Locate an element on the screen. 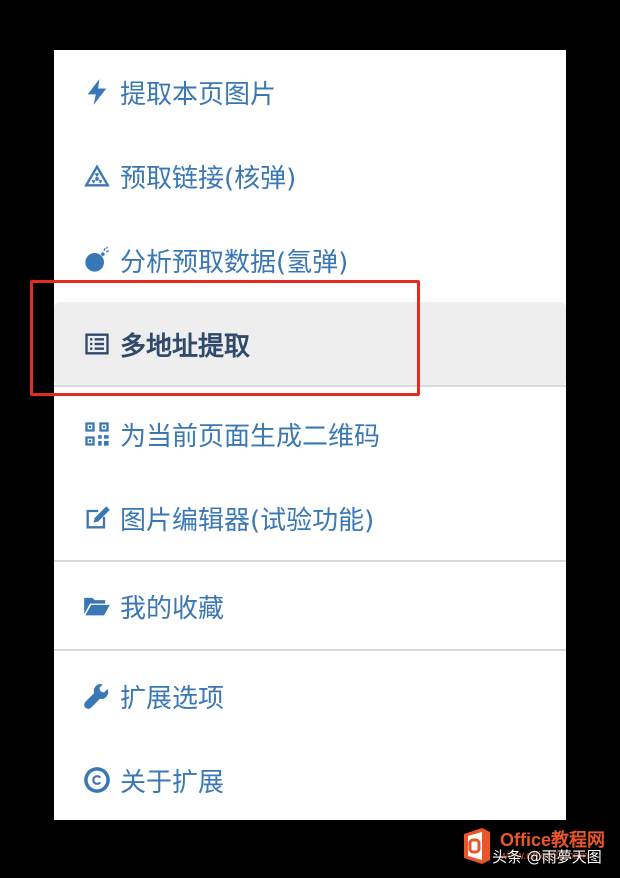 The height and width of the screenshot is (878, 620). menu-item-label: 关于扩展 is located at coordinates (172, 782).